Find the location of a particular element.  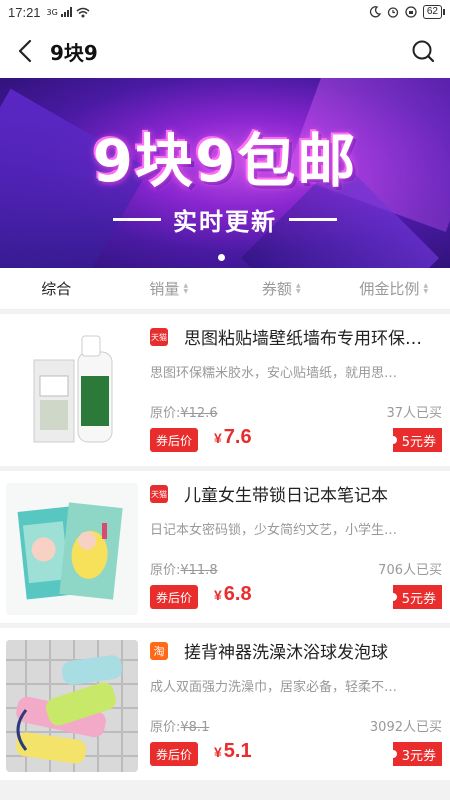

sold-count: 37人已买 is located at coordinates (414, 413).